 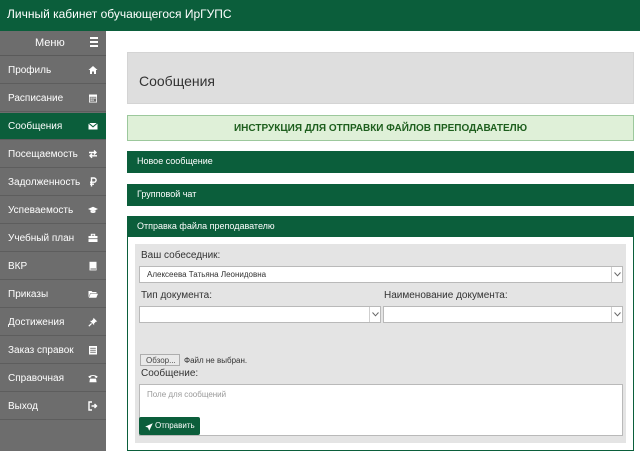 What do you see at coordinates (381, 410) in the screenshot?
I see `message-textarea: Поле для сообщений` at bounding box center [381, 410].